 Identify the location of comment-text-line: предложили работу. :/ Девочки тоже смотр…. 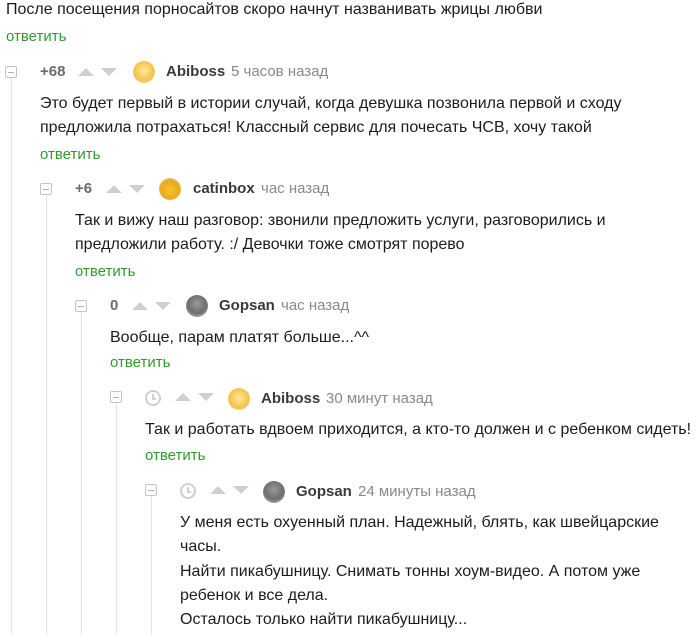
(270, 244).